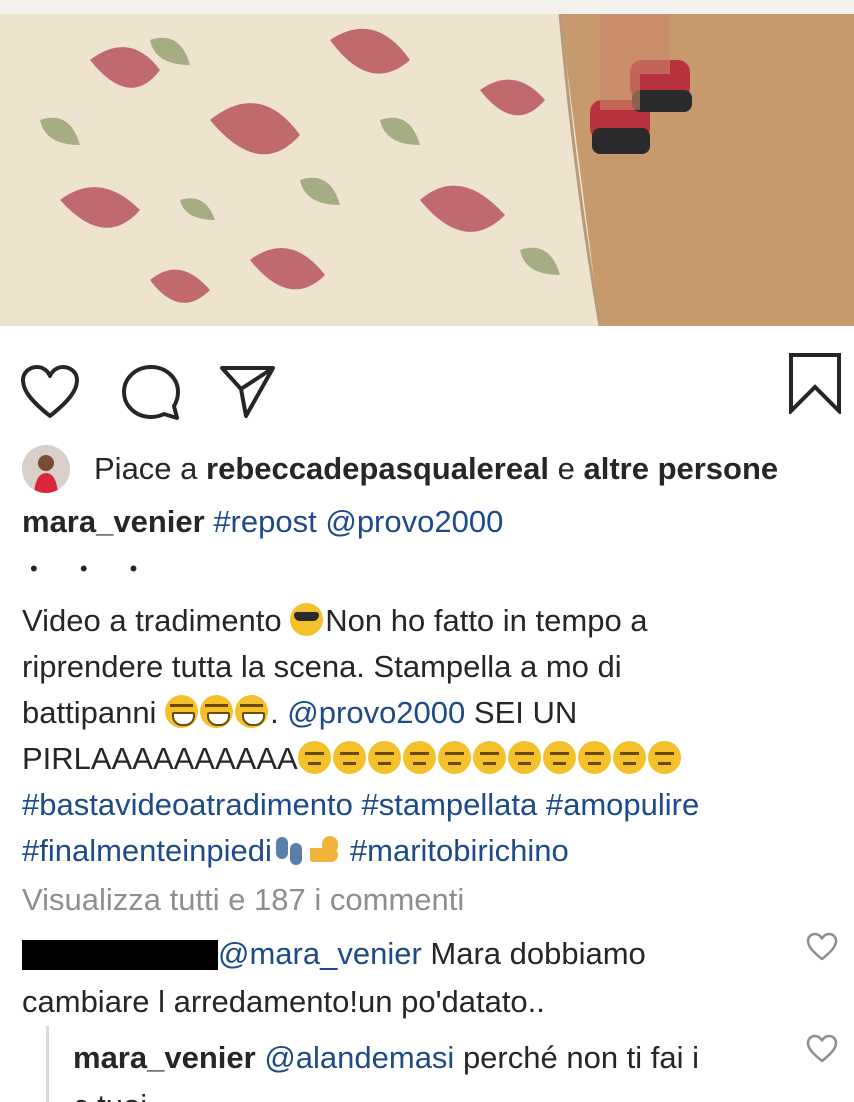  What do you see at coordinates (146, 468) in the screenshot?
I see `likes-prefix: Piace a` at bounding box center [146, 468].